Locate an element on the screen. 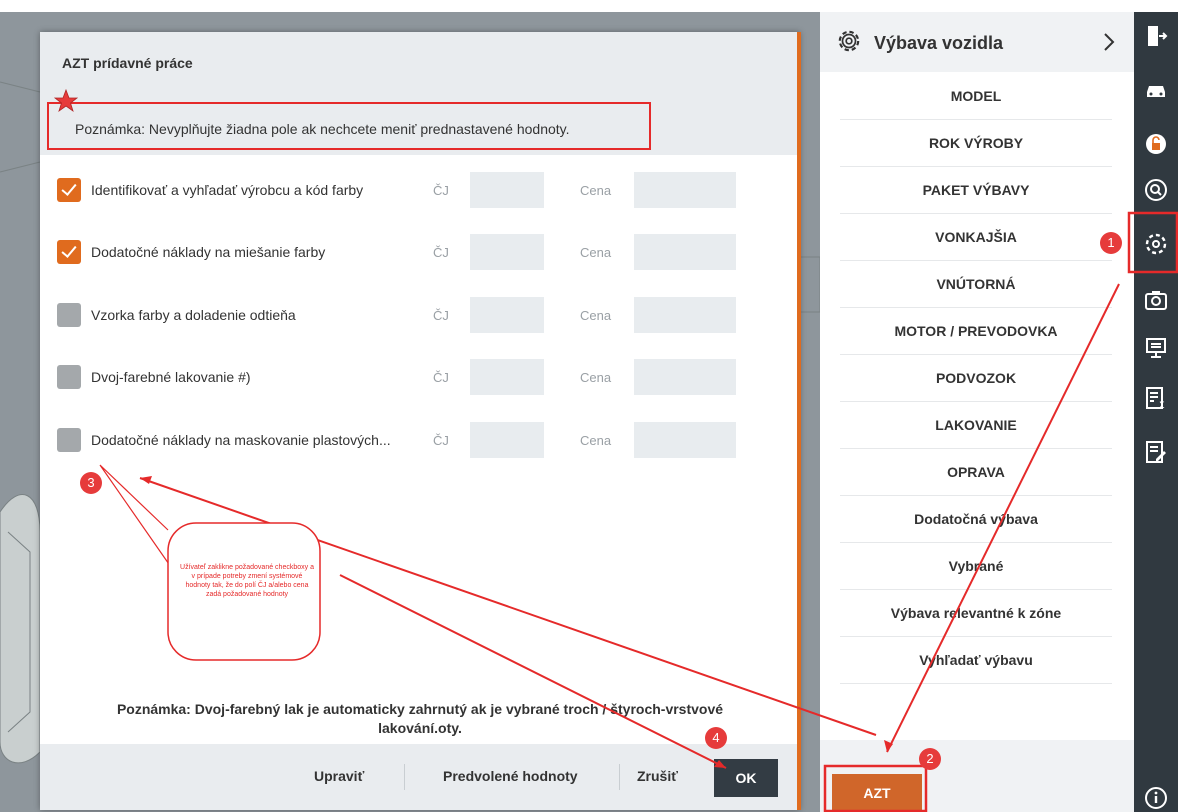 This screenshot has height=812, width=1178. dialog-title: AZT prídavné práce is located at coordinates (127, 63).